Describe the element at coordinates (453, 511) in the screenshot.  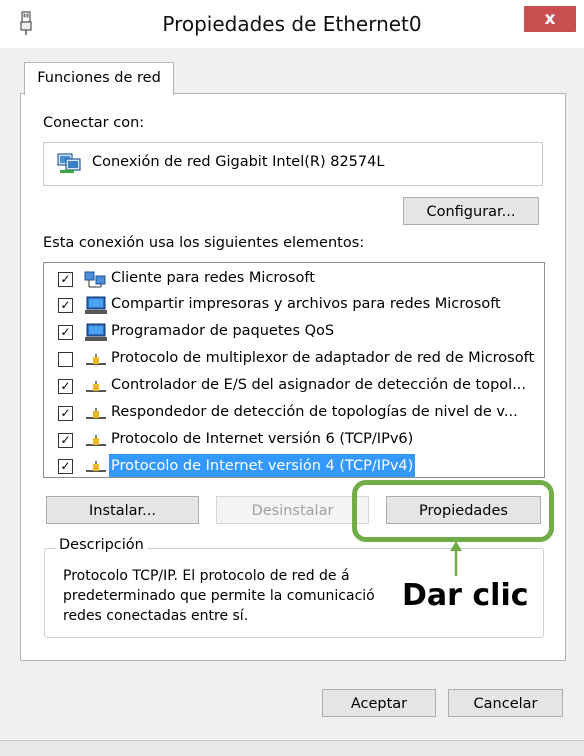
I see `highlight-frame` at that location.